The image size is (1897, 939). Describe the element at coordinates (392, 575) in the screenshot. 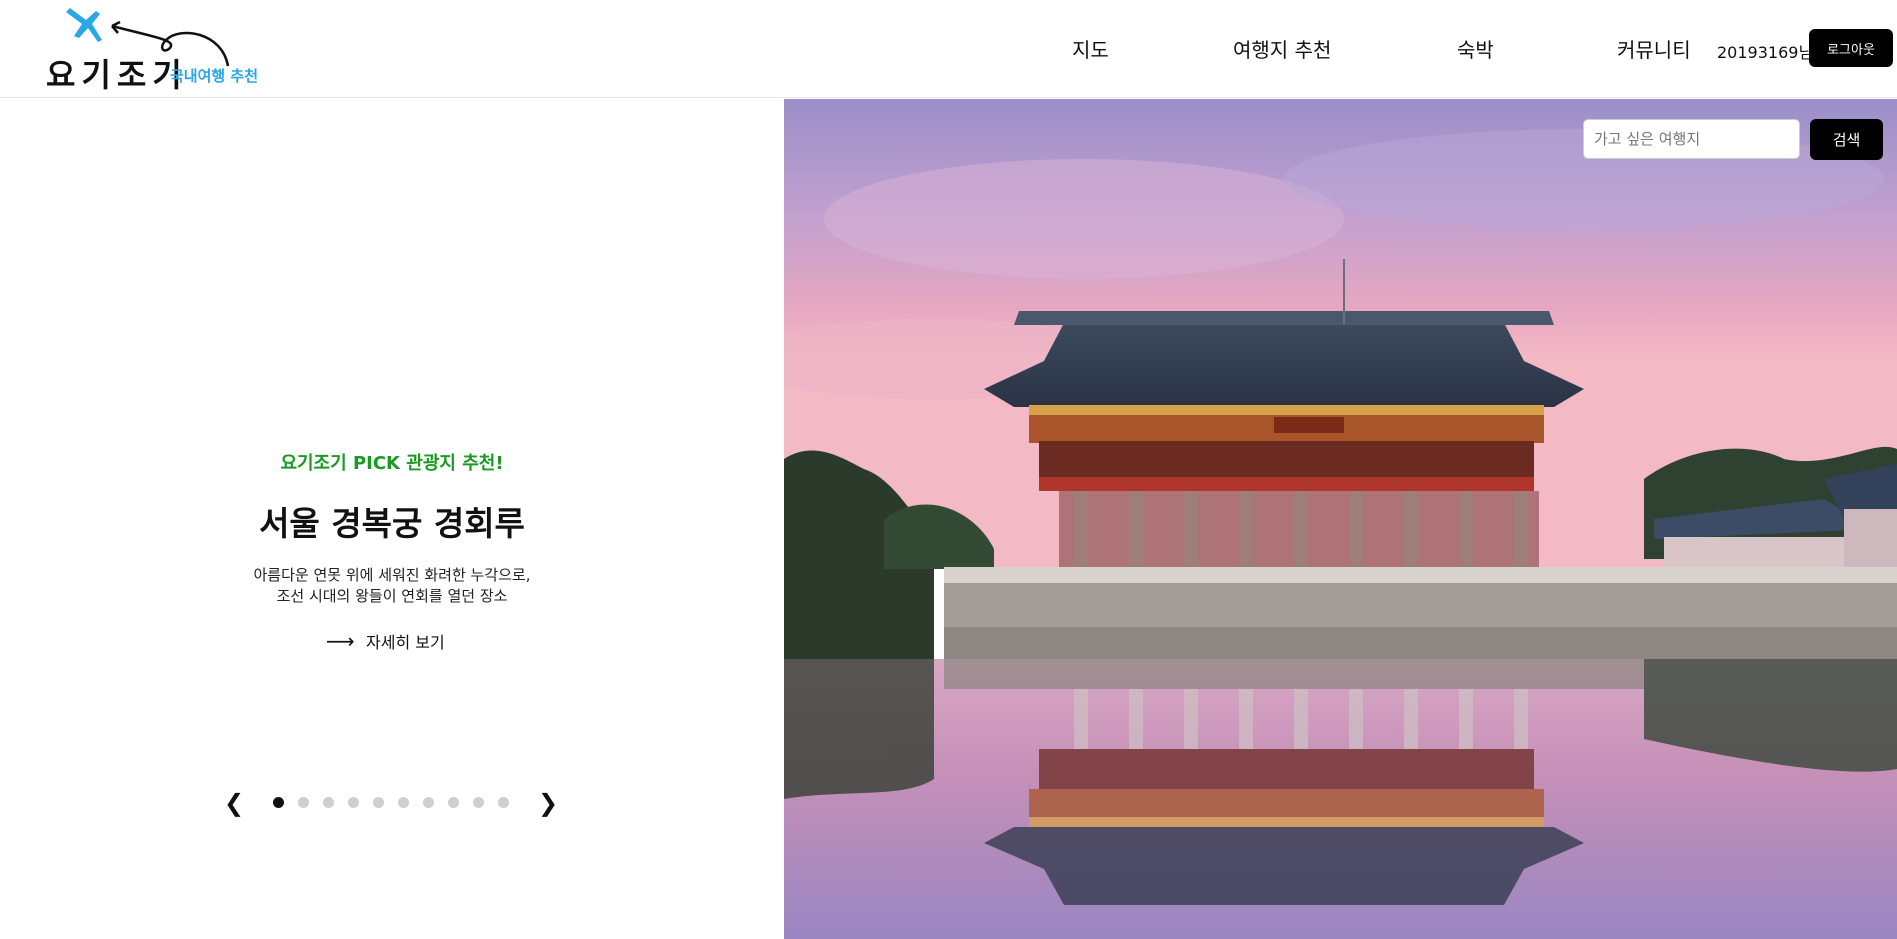

I see `description-line: 아름다운 연못 위에 세워진 화려한 누각으로,` at that location.